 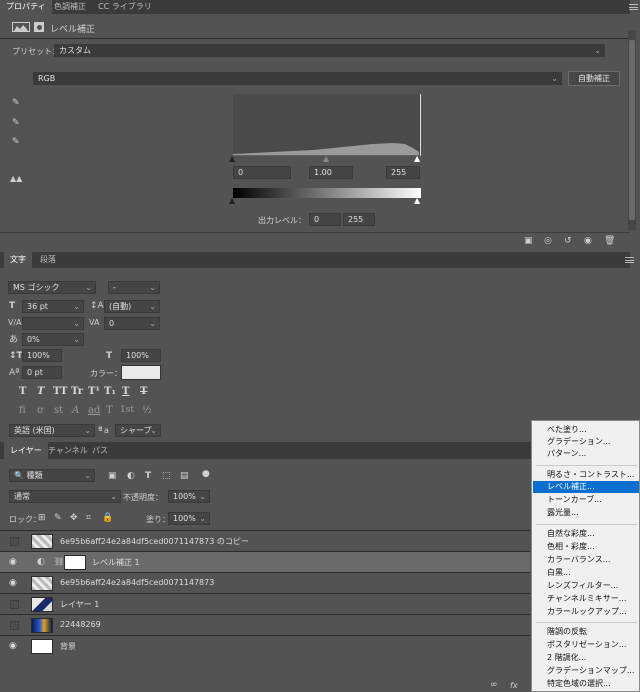 What do you see at coordinates (107, 518) in the screenshot?
I see `lock-all-icon: 🔒` at bounding box center [107, 518].